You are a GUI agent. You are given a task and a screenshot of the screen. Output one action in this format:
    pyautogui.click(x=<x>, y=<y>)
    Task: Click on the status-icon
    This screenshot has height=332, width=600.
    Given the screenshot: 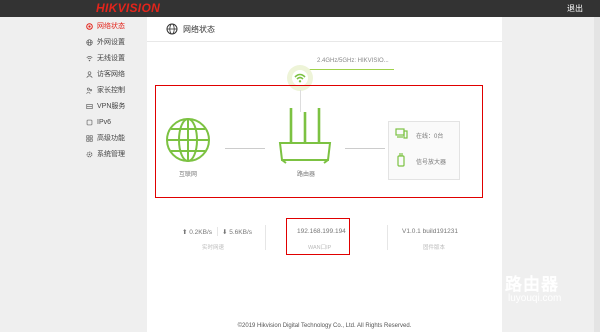 What is the action you would take?
    pyautogui.click(x=89, y=26)
    